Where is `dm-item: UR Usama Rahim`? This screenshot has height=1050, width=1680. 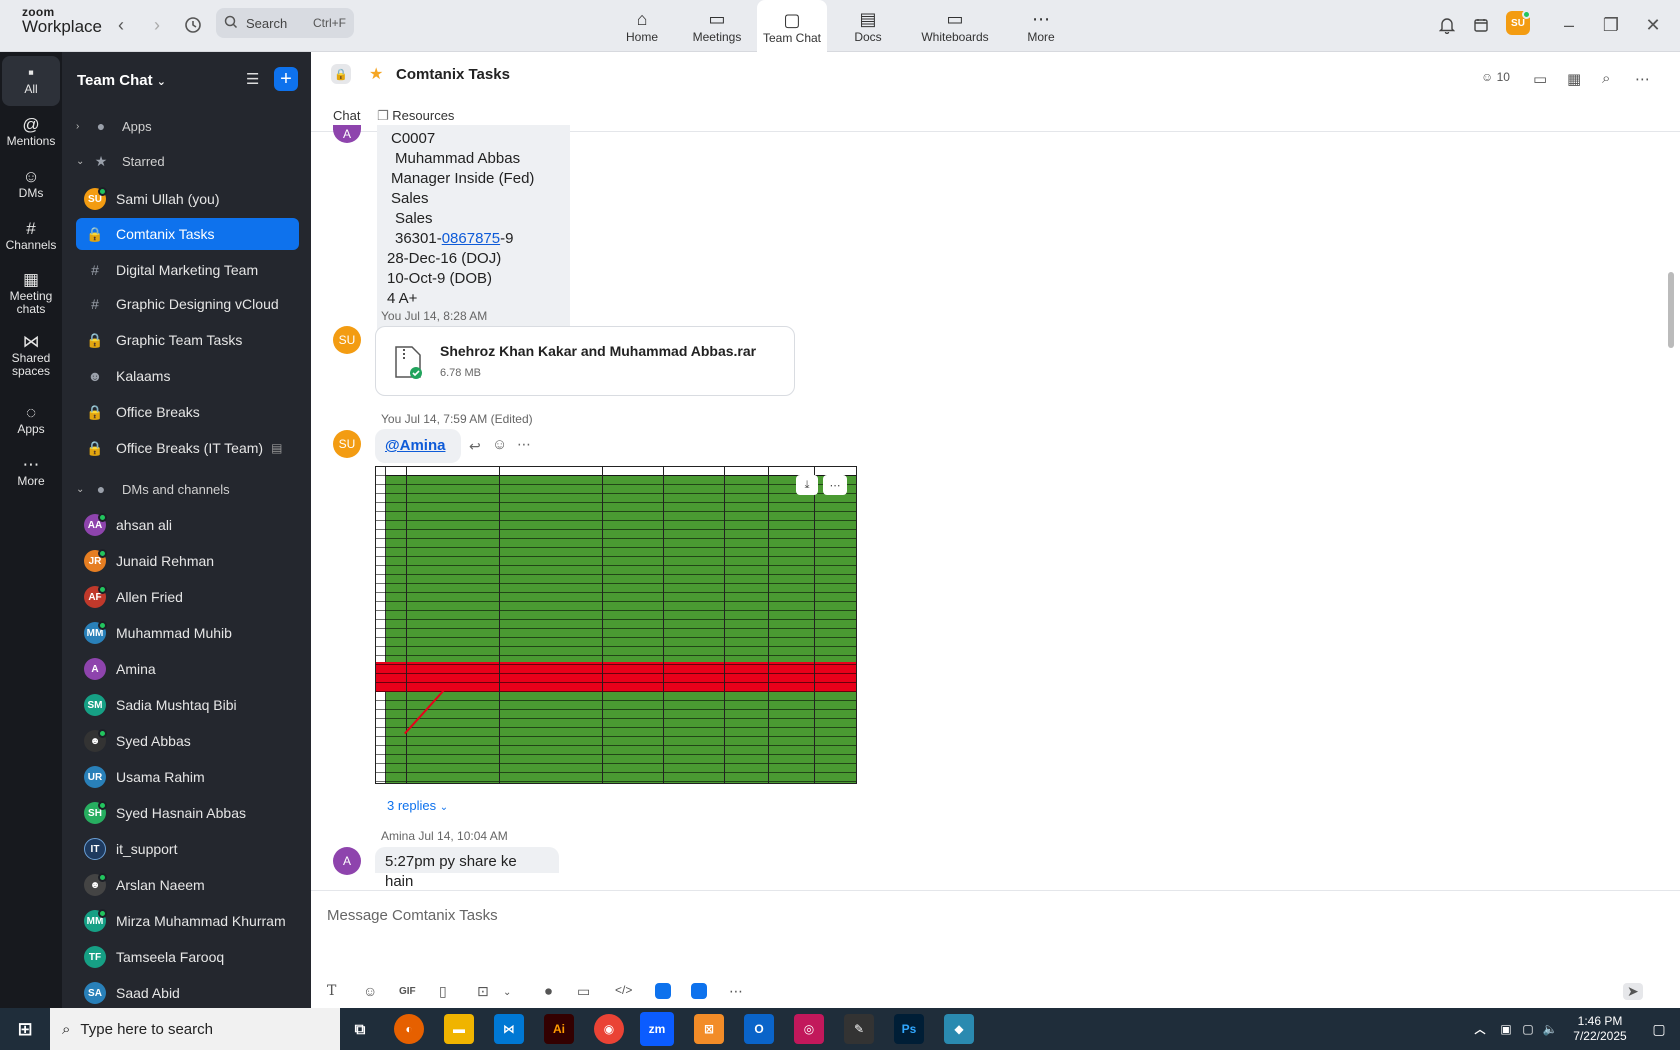
dm-item: UR Usama Rahim is located at coordinates (187, 777).